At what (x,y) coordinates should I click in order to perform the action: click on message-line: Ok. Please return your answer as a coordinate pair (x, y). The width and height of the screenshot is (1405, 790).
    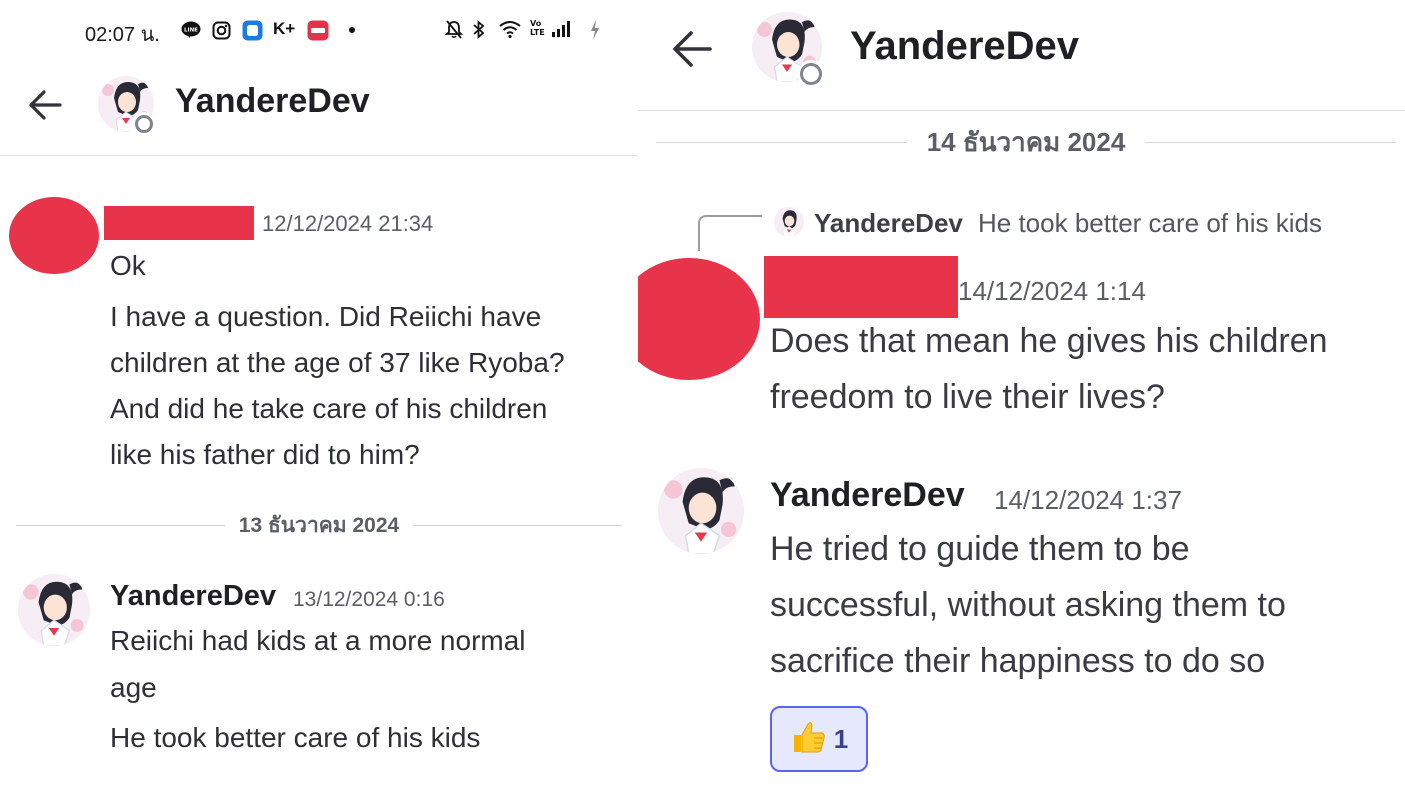
    Looking at the image, I should click on (128, 265).